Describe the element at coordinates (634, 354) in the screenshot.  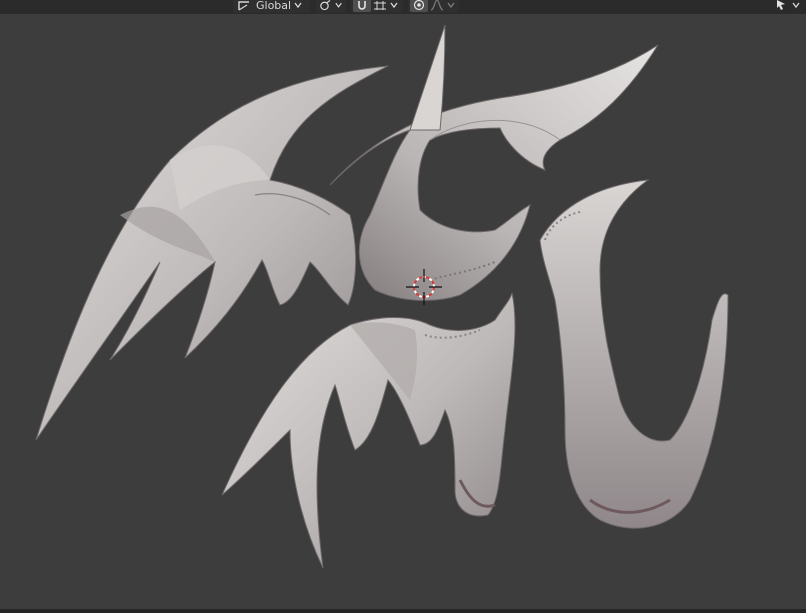
I see `right-hook-mesh` at that location.